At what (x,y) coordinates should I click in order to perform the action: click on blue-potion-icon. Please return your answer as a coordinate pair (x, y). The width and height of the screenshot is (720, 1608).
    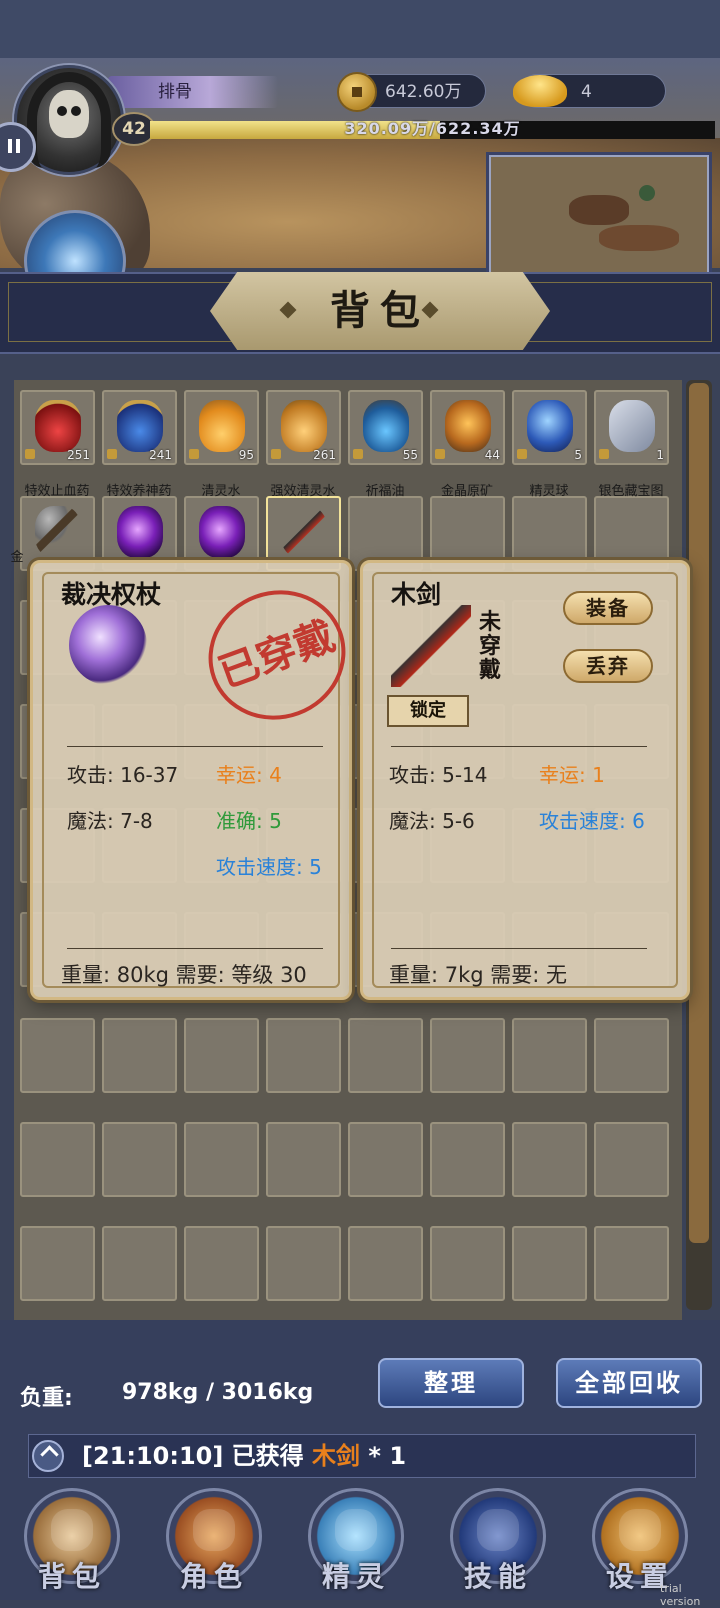
    Looking at the image, I should click on (140, 426).